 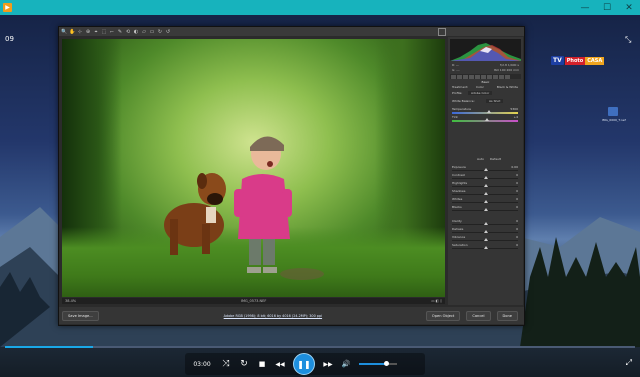 I want to click on rgb-readout: R: --- G: ---, so click(x=456, y=67).